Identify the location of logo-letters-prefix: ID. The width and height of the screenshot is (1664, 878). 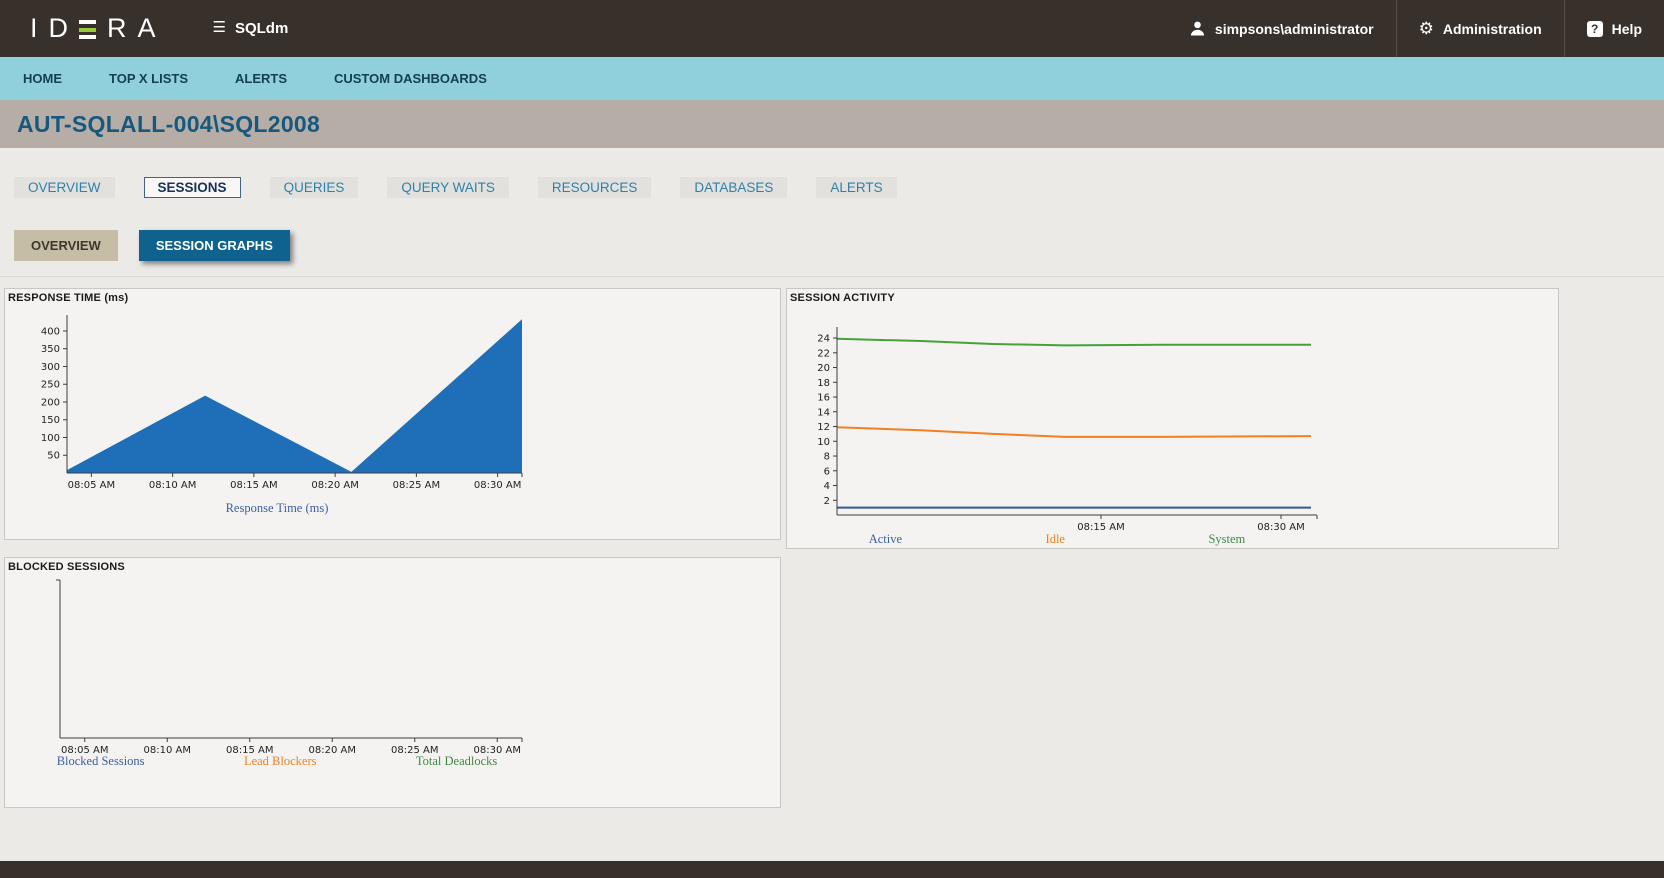
(54, 28).